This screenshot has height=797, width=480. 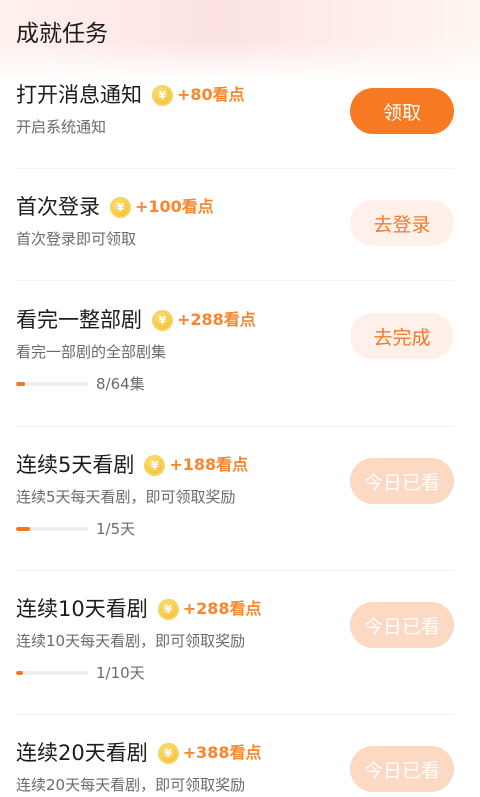 I want to click on task-name: 连续20天看剧, so click(x=82, y=753).